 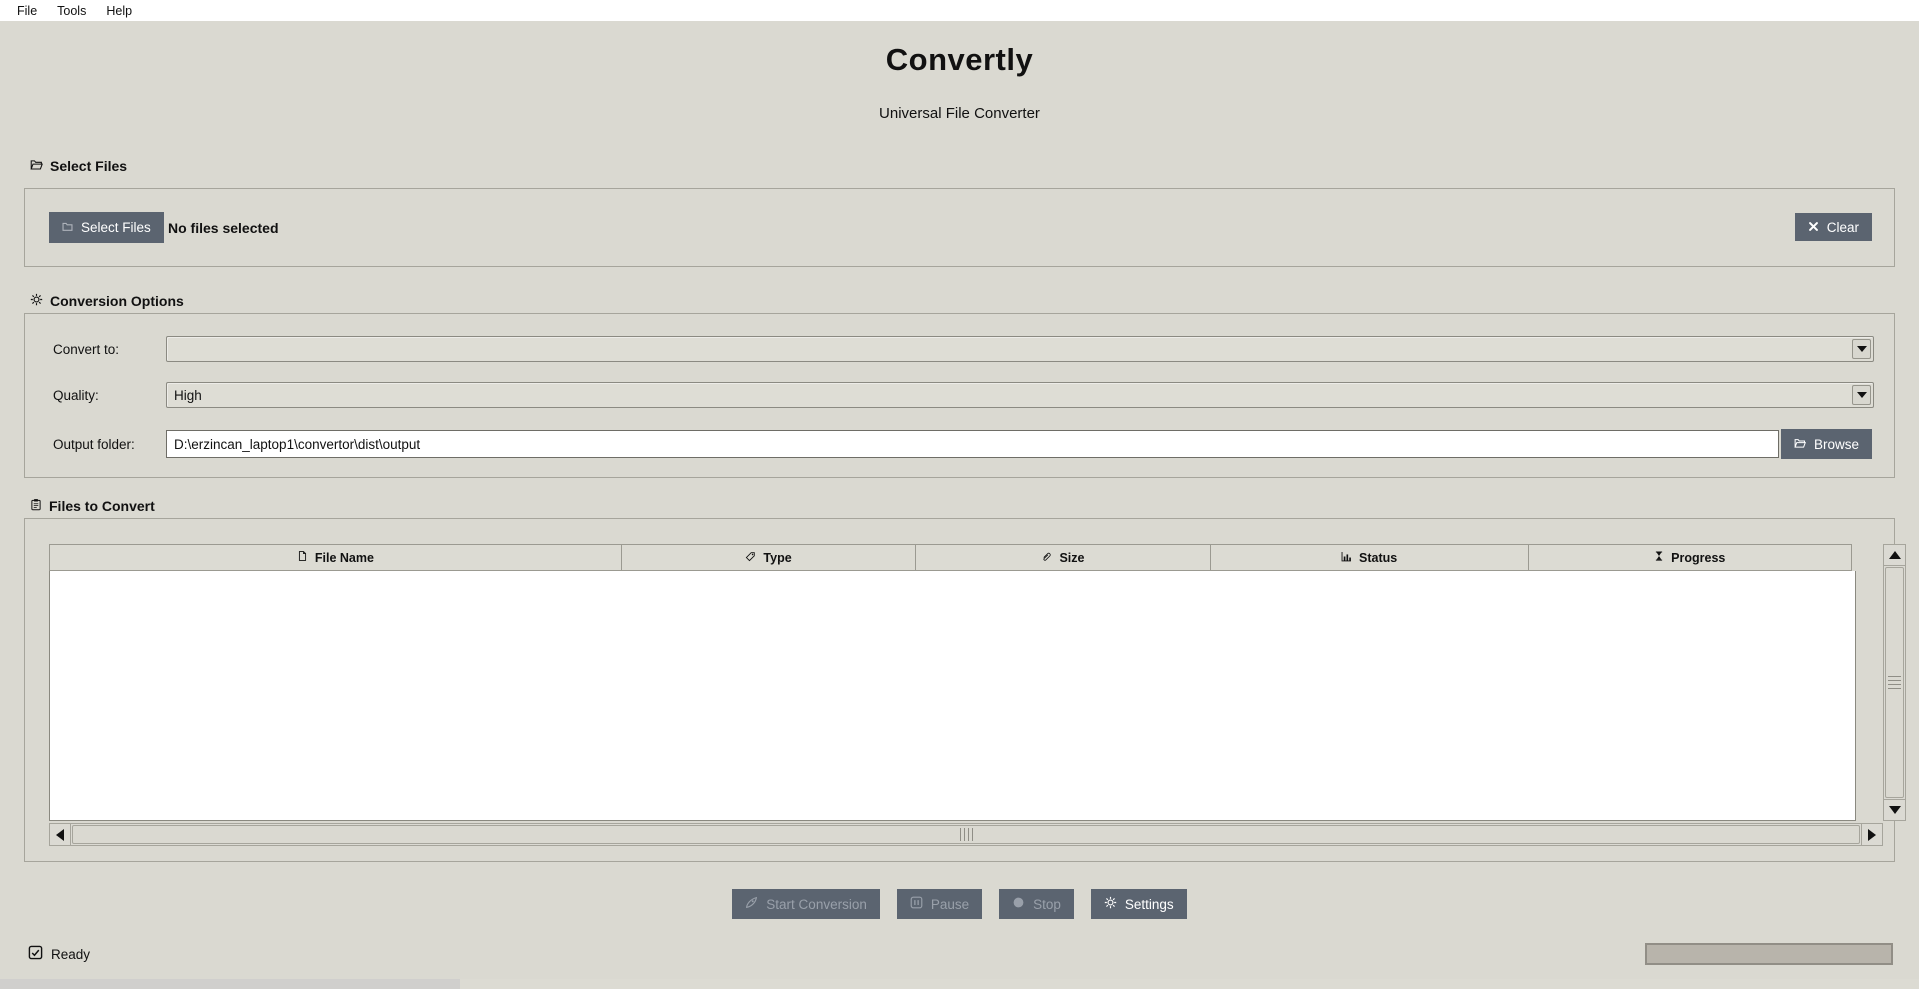 What do you see at coordinates (1072, 557) in the screenshot?
I see `column-header-label: Size` at bounding box center [1072, 557].